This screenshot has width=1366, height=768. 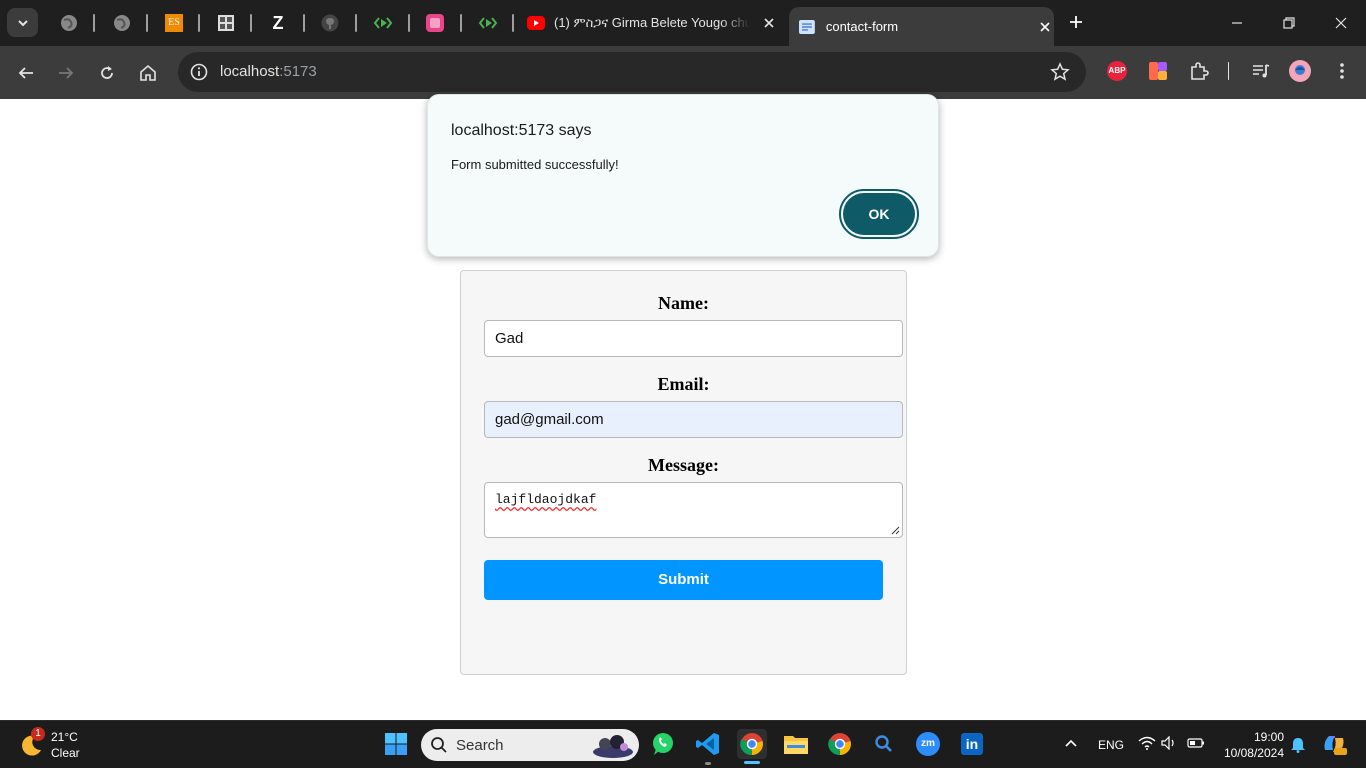 What do you see at coordinates (1169, 744) in the screenshot?
I see `volume-button` at bounding box center [1169, 744].